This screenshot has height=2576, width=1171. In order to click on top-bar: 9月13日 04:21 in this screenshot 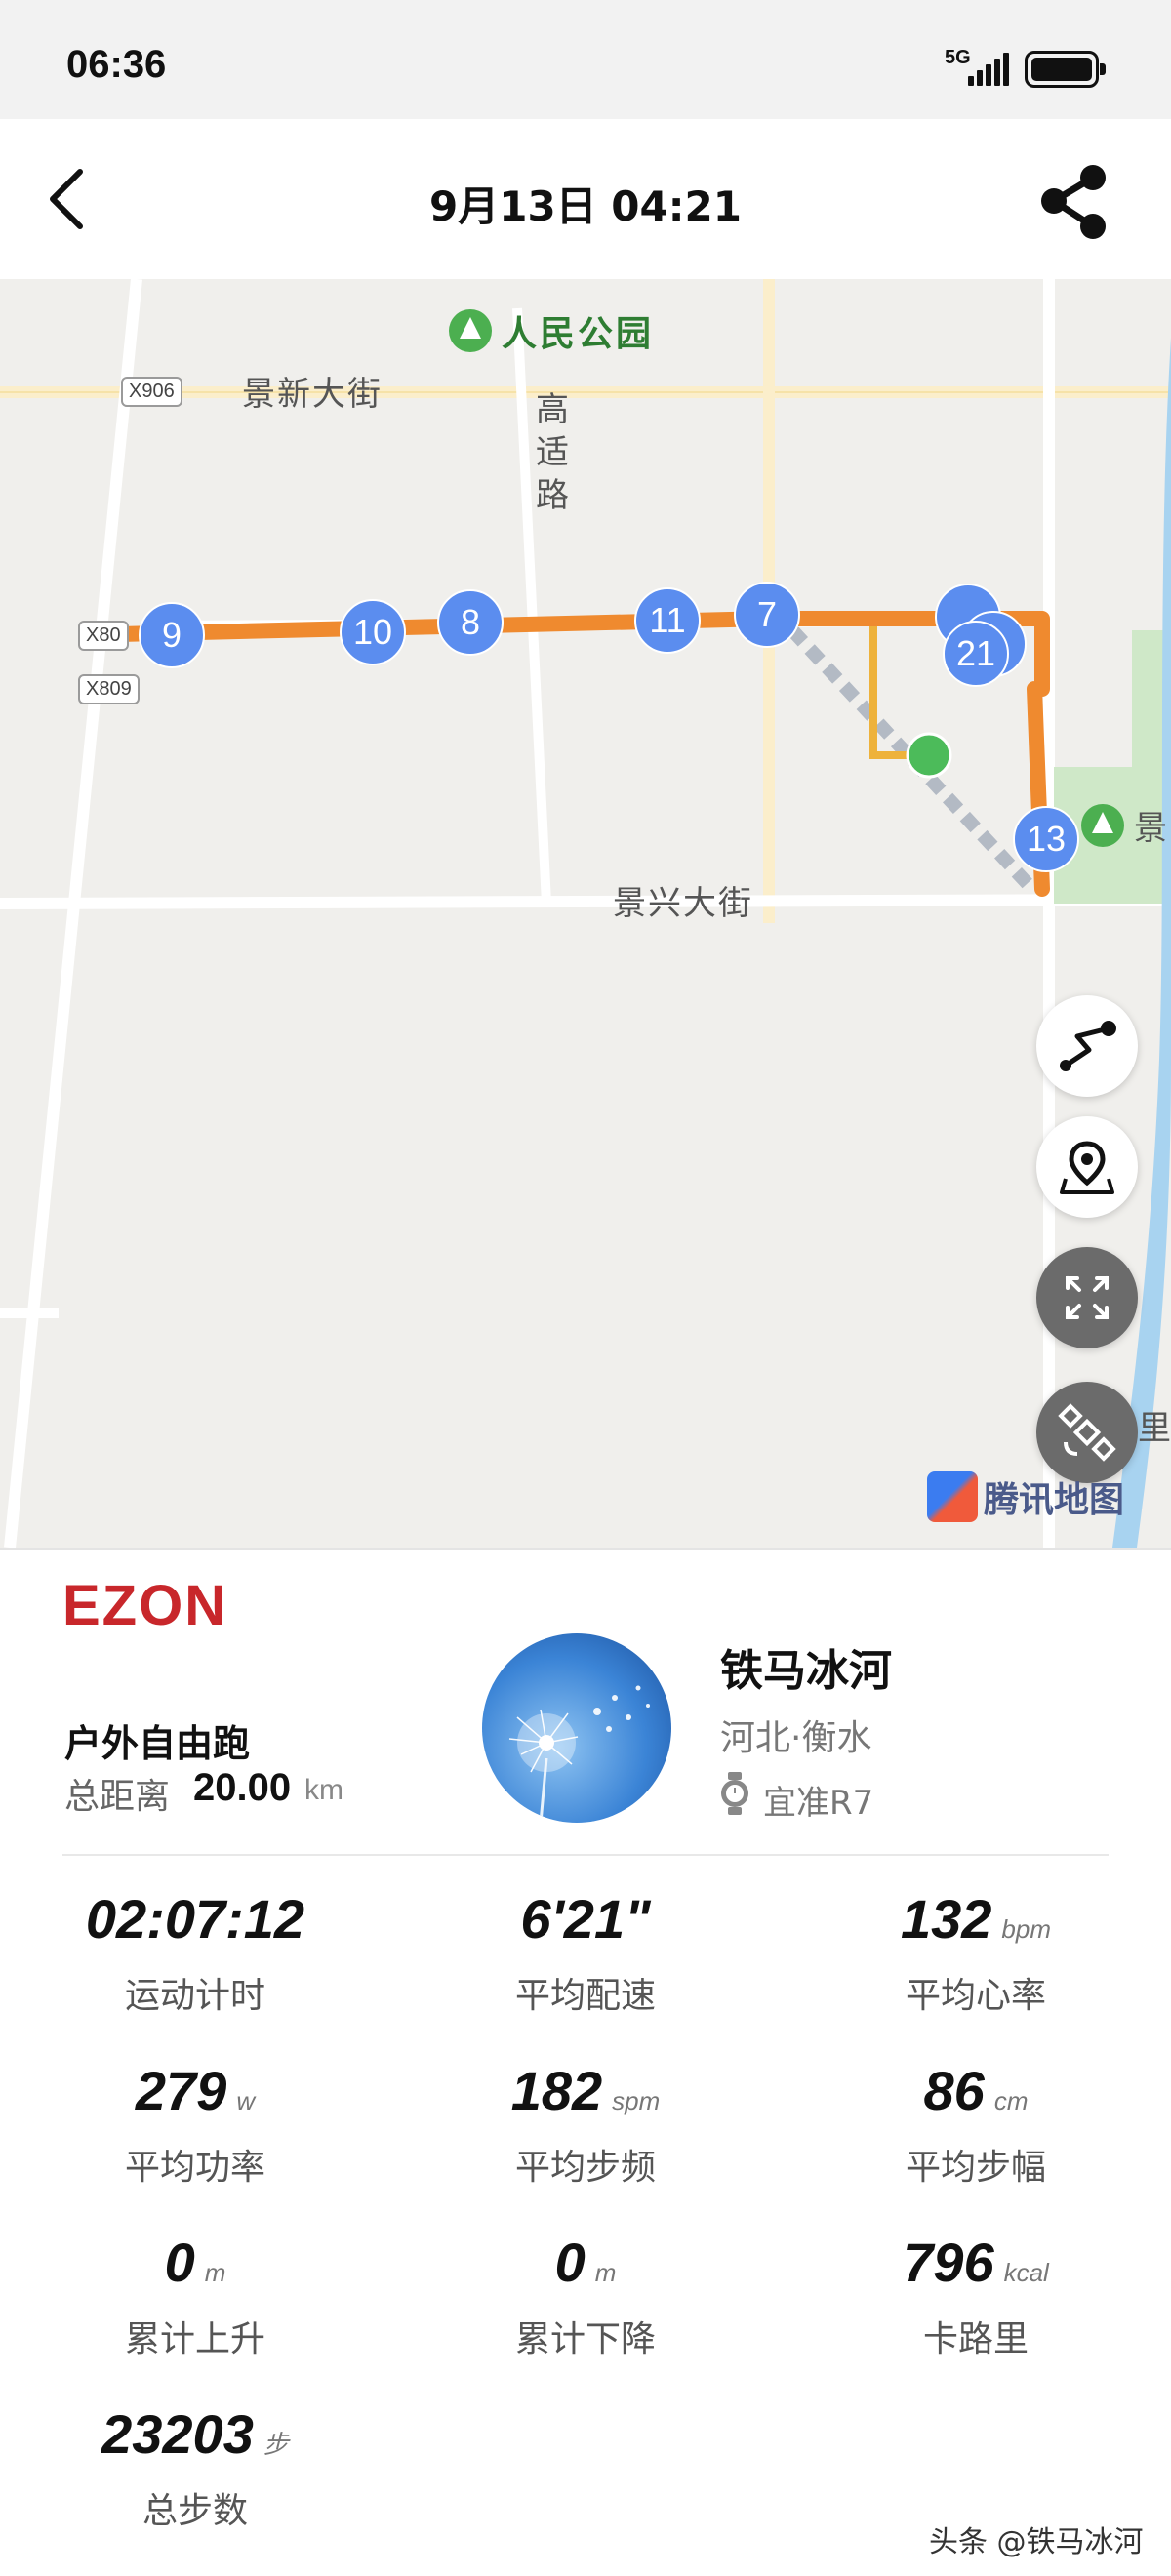, I will do `click(585, 199)`.